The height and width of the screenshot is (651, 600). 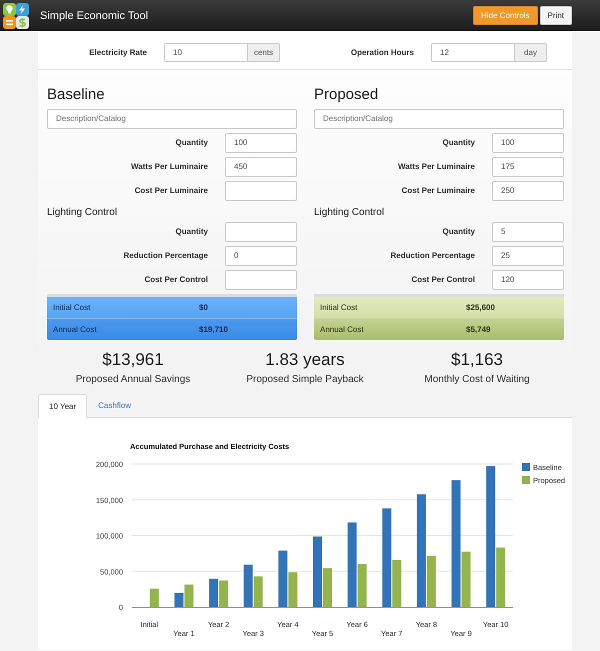 I want to click on chart-tab: Cashflow, so click(x=114, y=405).